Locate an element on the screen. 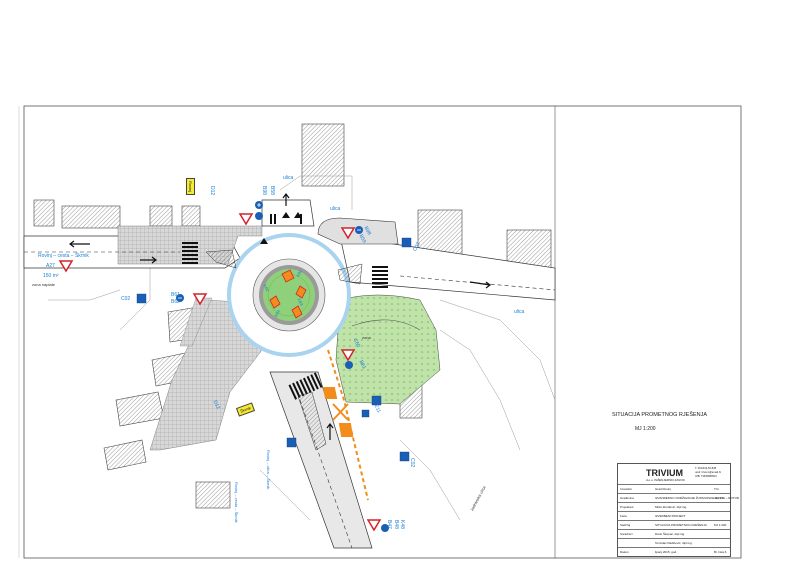 Image resolution: width=800 pixels, height=565 pixels. sign-round-south is located at coordinates (349, 365).